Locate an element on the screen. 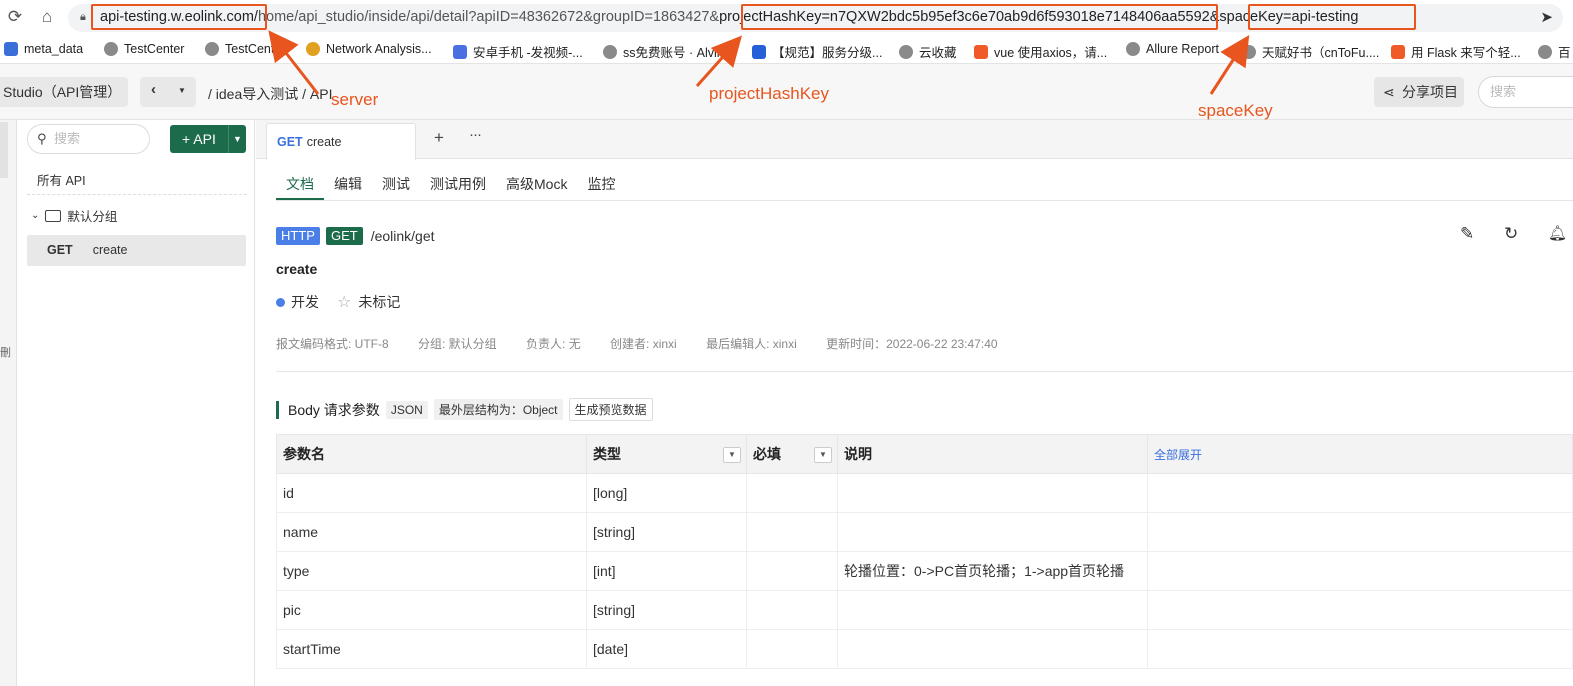 This screenshot has width=1573, height=686. send-icon: ➤ is located at coordinates (1546, 17).